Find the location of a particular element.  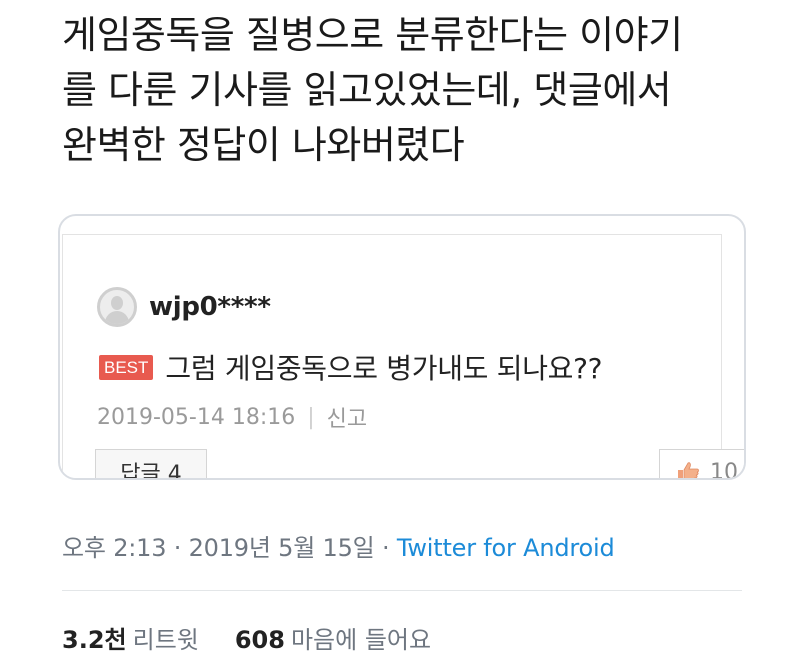

report-link: 신고 is located at coordinates (347, 419).